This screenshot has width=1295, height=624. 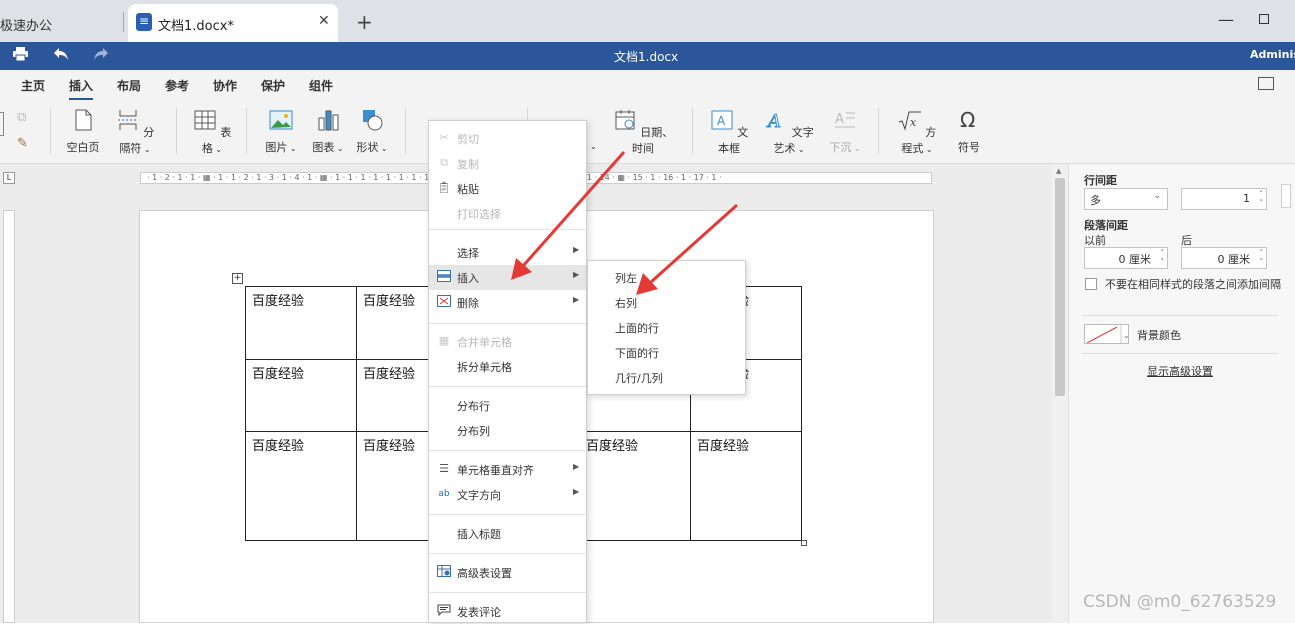 What do you see at coordinates (1246, 198) in the screenshot?
I see `line-spacing-value: 1` at bounding box center [1246, 198].